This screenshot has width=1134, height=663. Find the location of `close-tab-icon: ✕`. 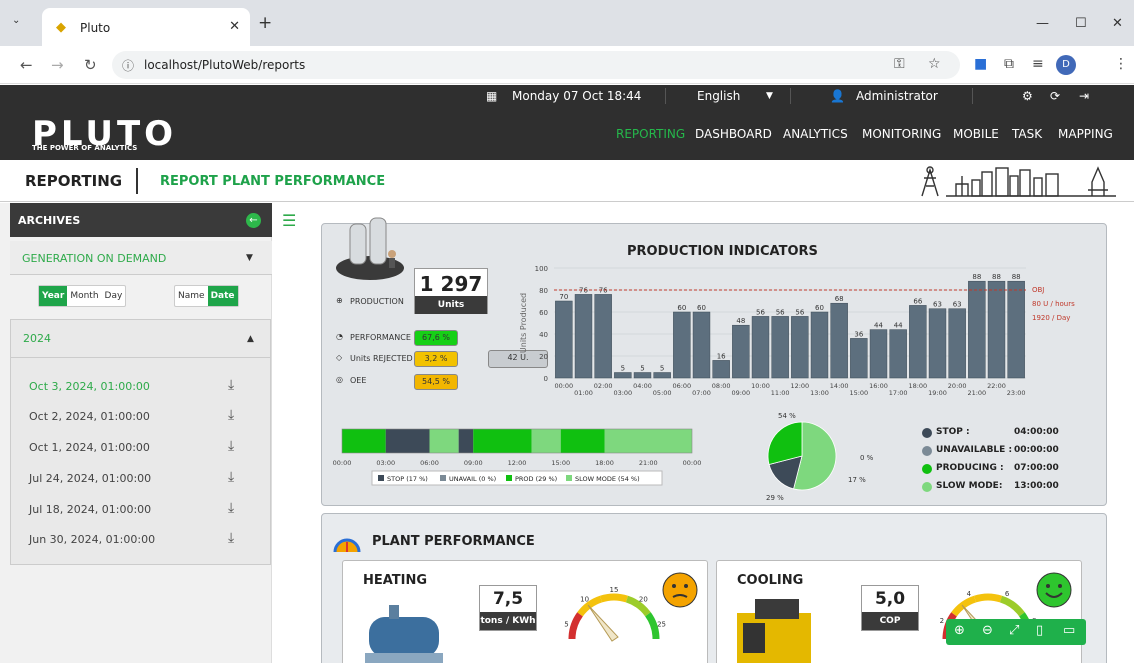

close-tab-icon: ✕ is located at coordinates (234, 26).